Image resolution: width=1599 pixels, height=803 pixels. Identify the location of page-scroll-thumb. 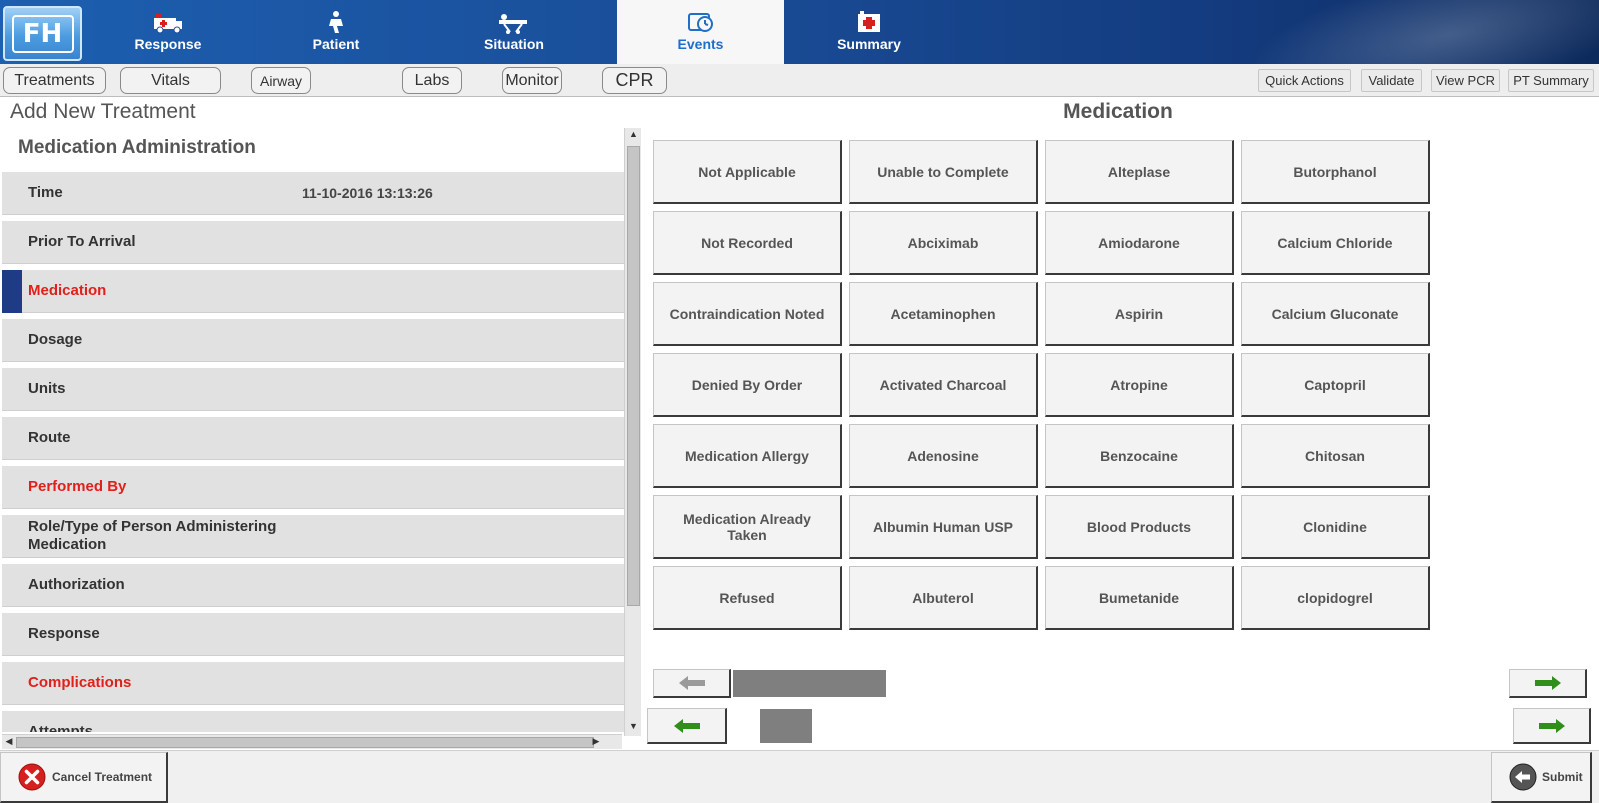
(809, 683).